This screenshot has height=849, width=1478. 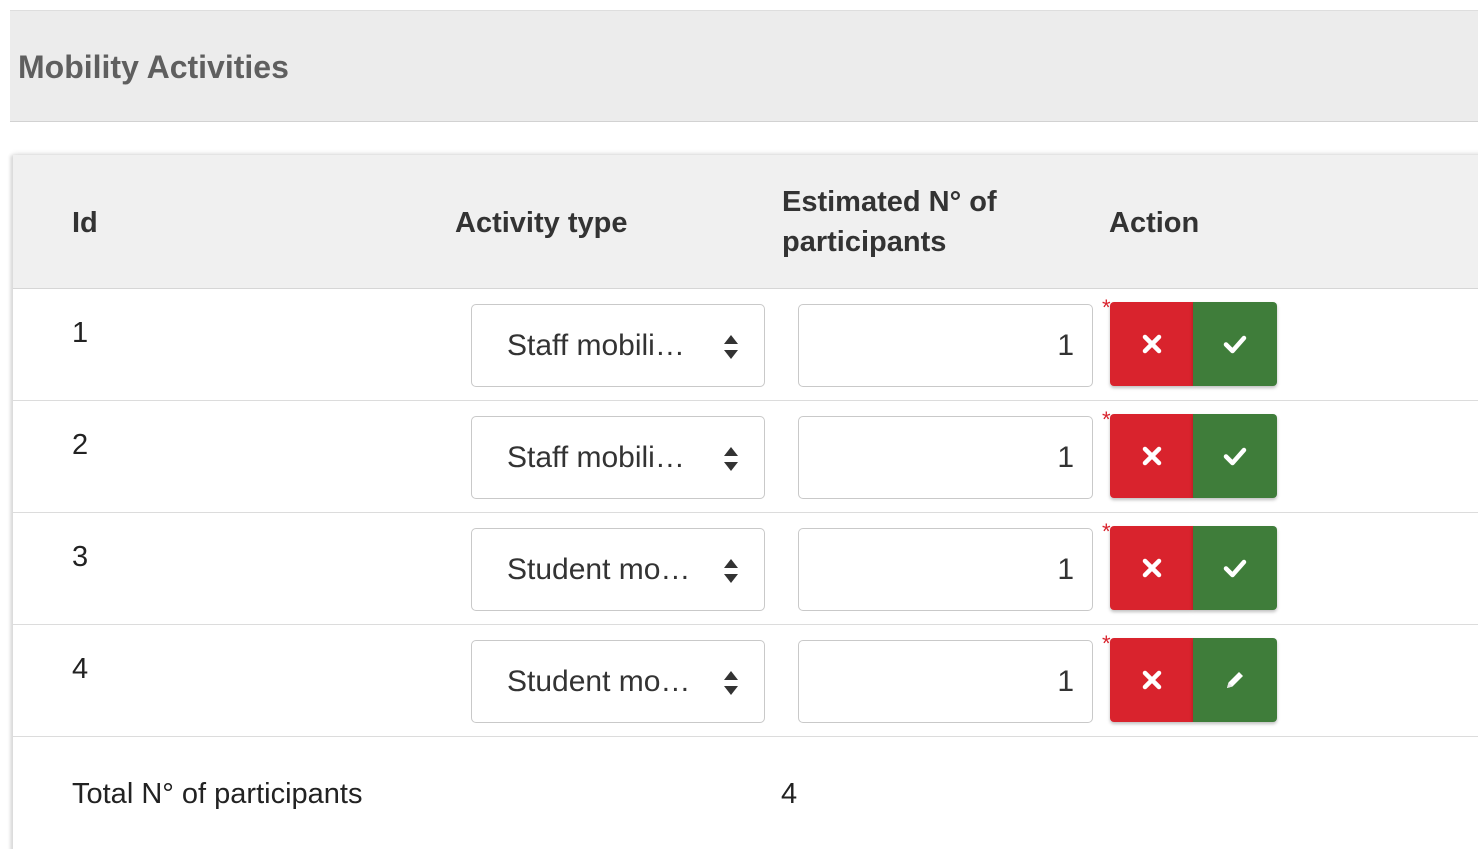 What do you see at coordinates (80, 669) in the screenshot?
I see `row-id: 4` at bounding box center [80, 669].